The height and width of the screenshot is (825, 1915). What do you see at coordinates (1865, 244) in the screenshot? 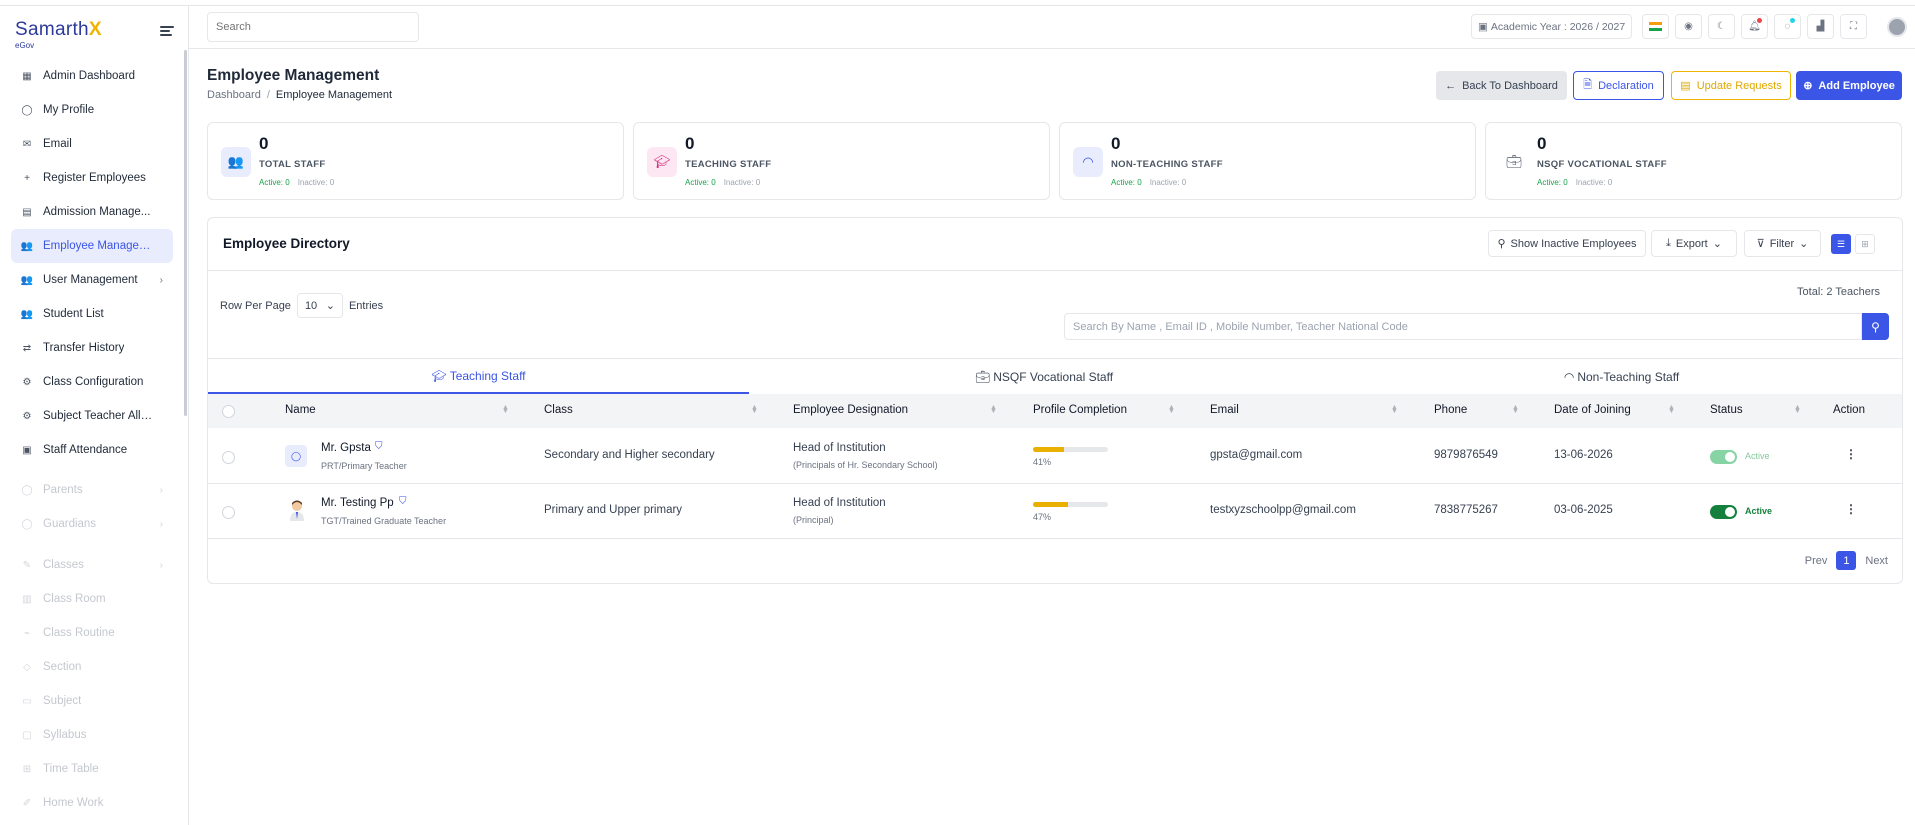
I see `grid-view-button: ⊞` at bounding box center [1865, 244].